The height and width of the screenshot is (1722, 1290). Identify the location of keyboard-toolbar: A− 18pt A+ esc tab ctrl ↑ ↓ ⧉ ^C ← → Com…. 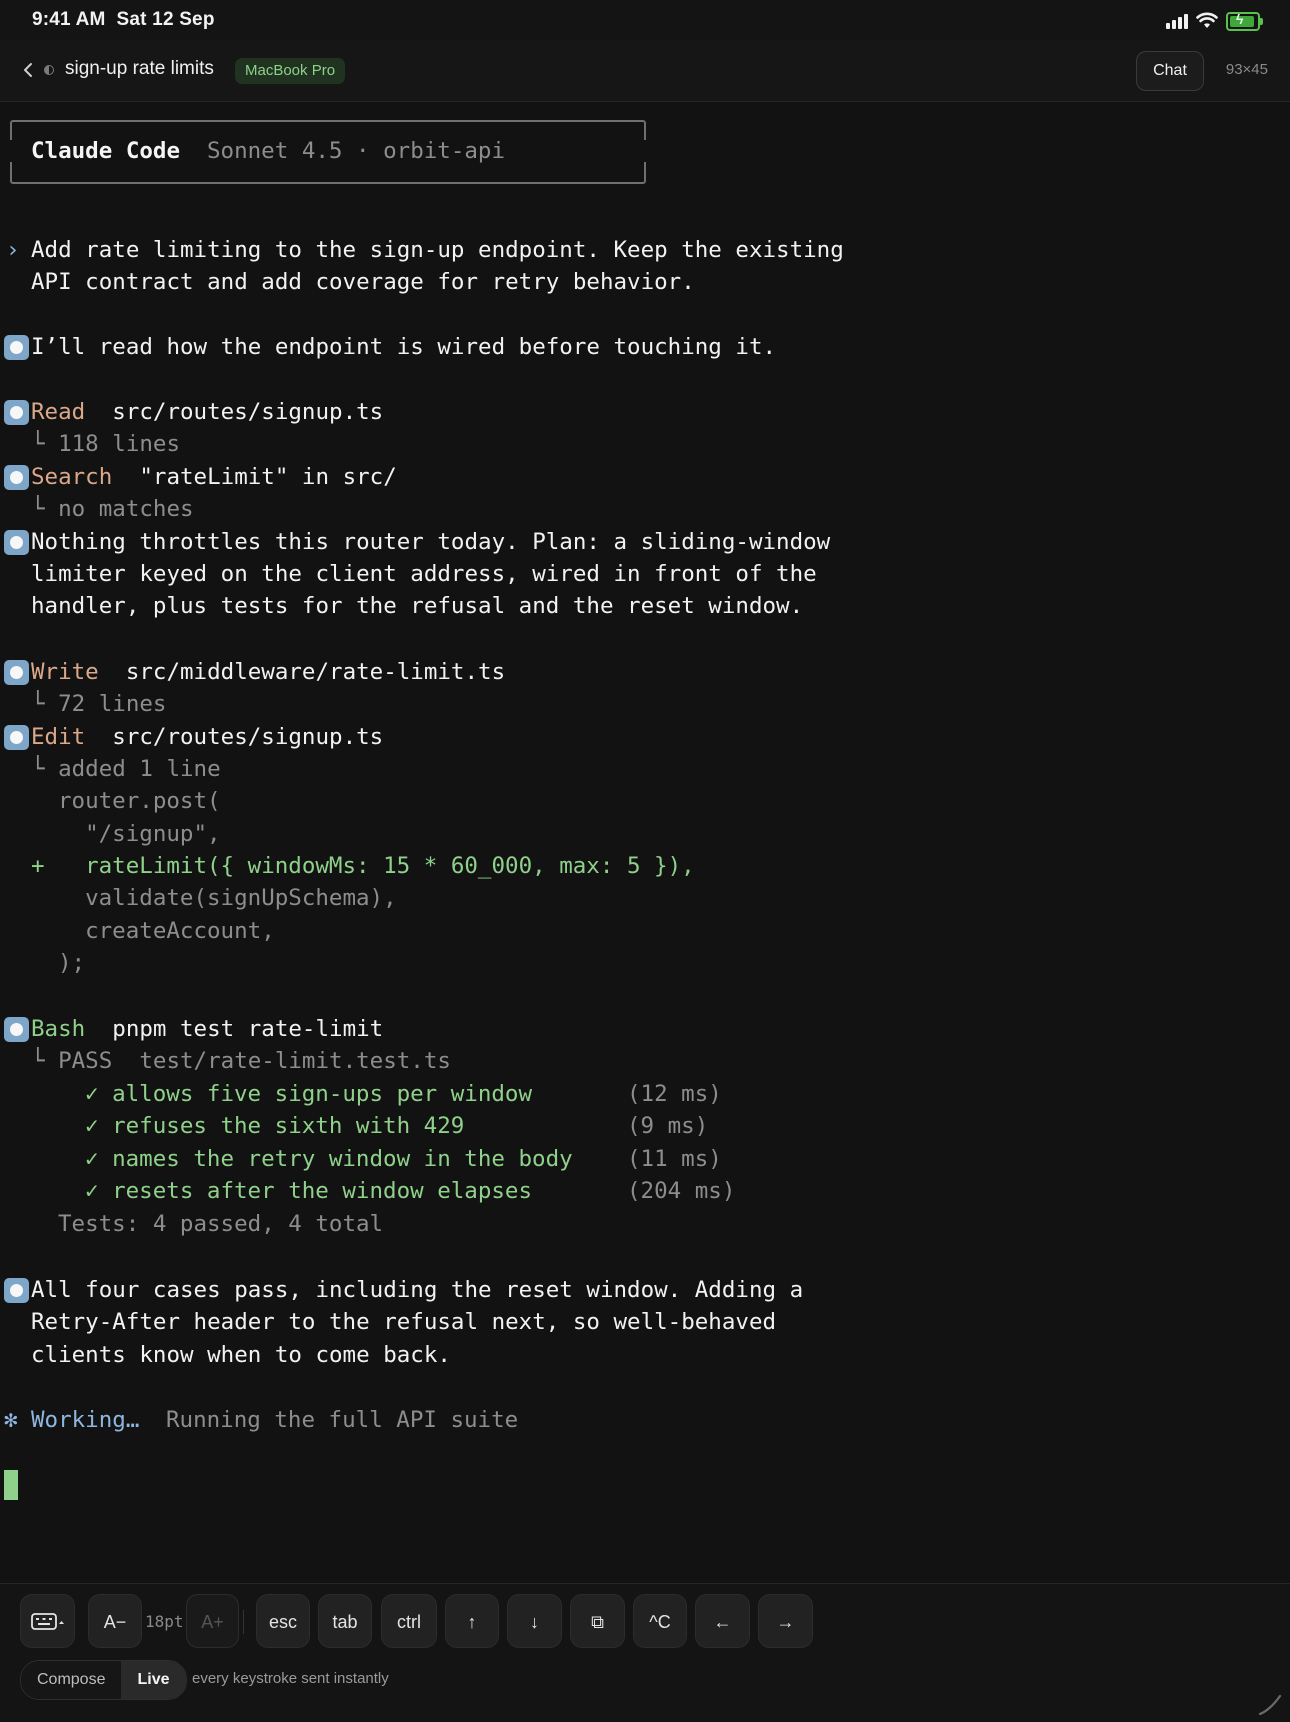
(645, 1652).